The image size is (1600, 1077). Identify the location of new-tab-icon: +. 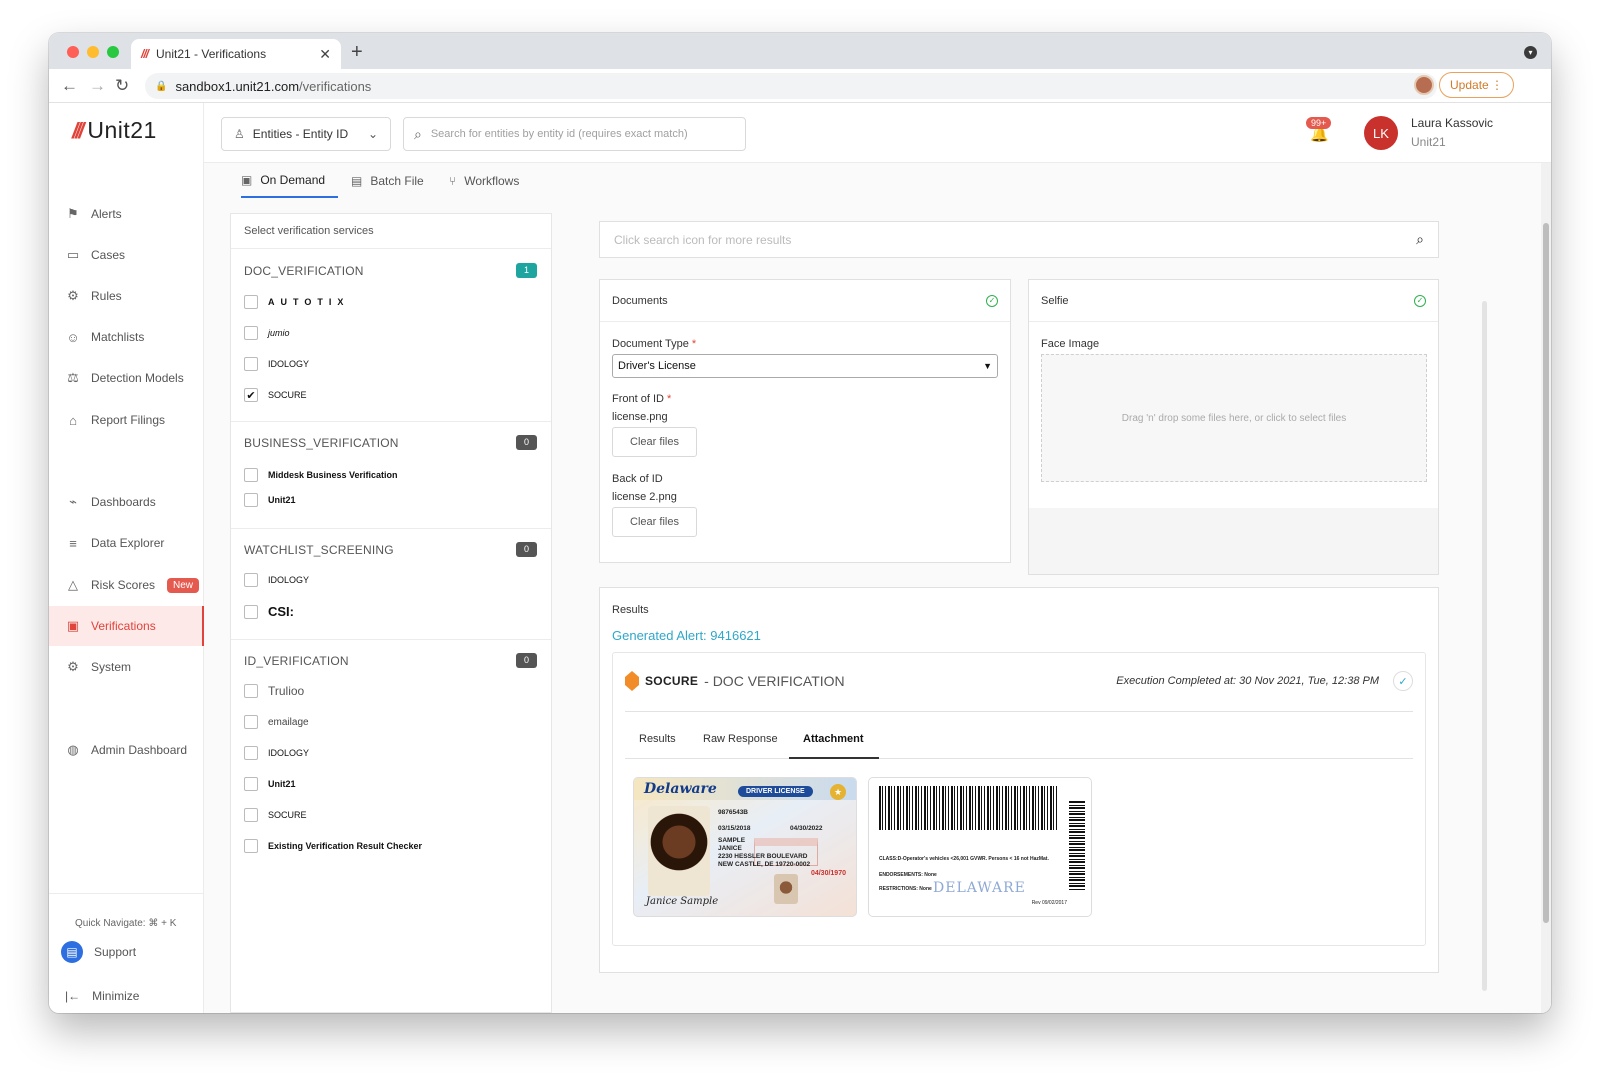
(357, 52).